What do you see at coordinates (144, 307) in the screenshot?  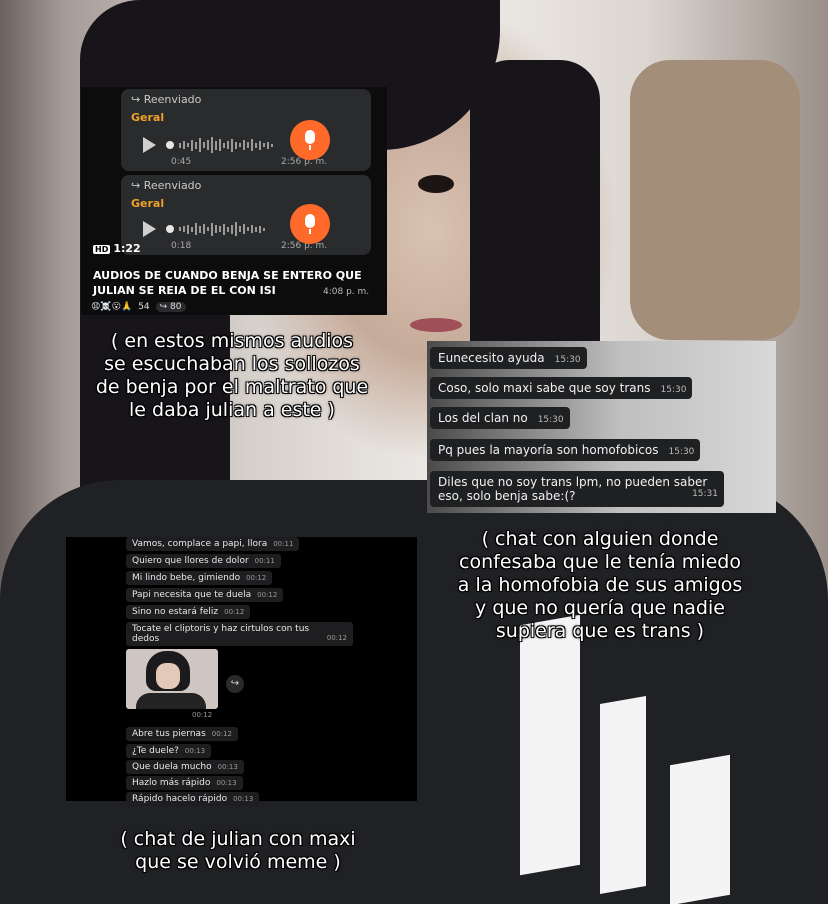 I see `reaction-count: 54` at bounding box center [144, 307].